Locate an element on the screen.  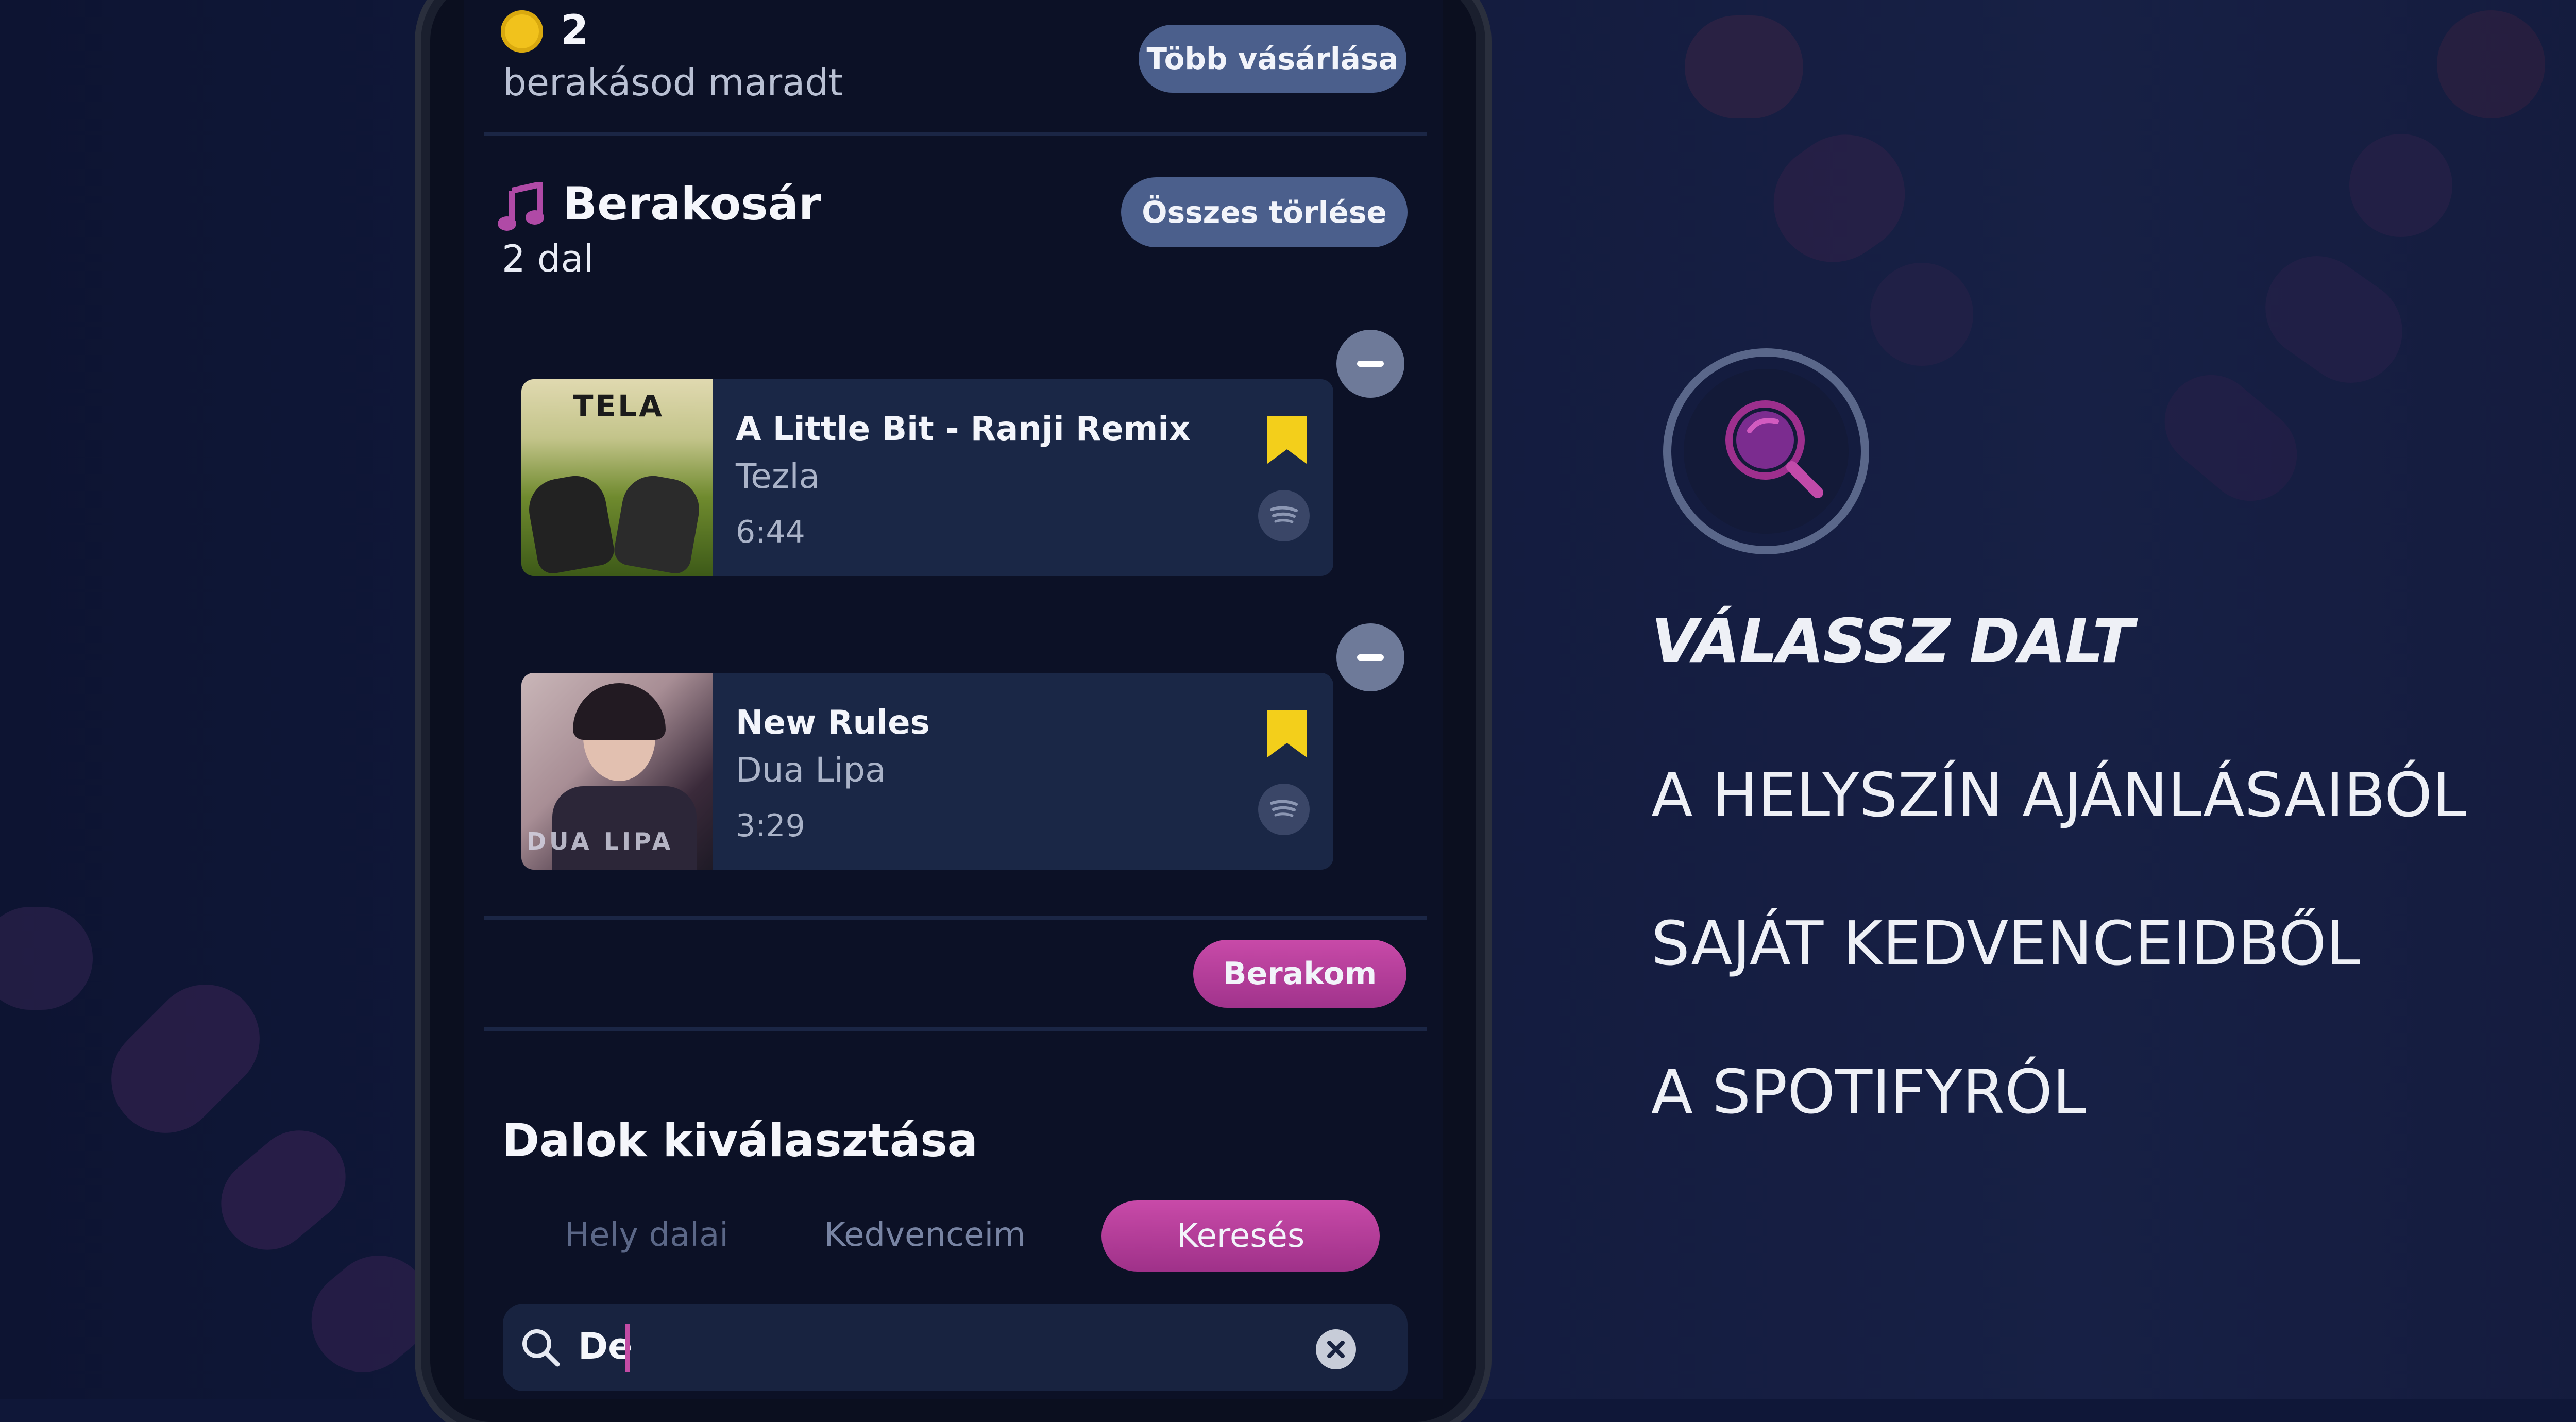
song-duration: 6:44 is located at coordinates (770, 532).